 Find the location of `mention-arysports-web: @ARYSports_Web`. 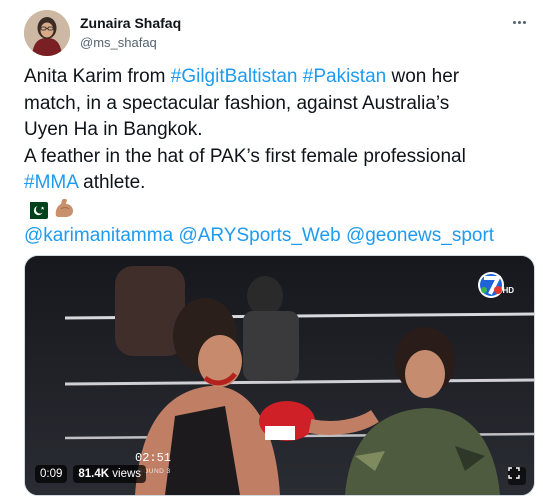

mention-arysports-web: @ARYSports_Web is located at coordinates (259, 235).